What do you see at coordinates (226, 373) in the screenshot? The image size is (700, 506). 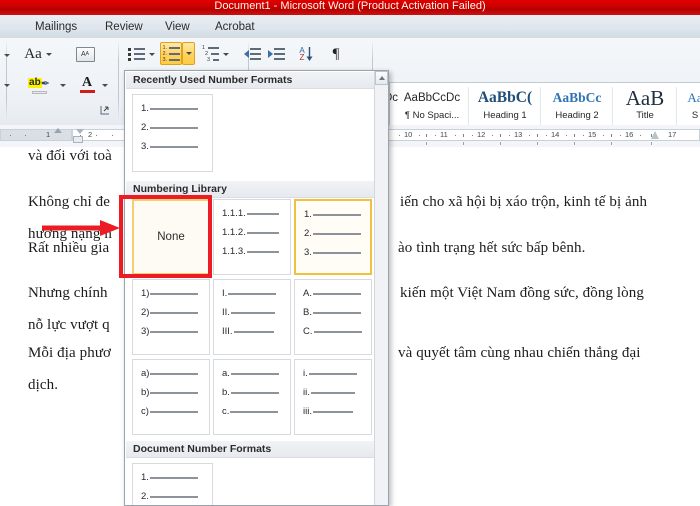 I see `numbering-preview-label: a.` at bounding box center [226, 373].